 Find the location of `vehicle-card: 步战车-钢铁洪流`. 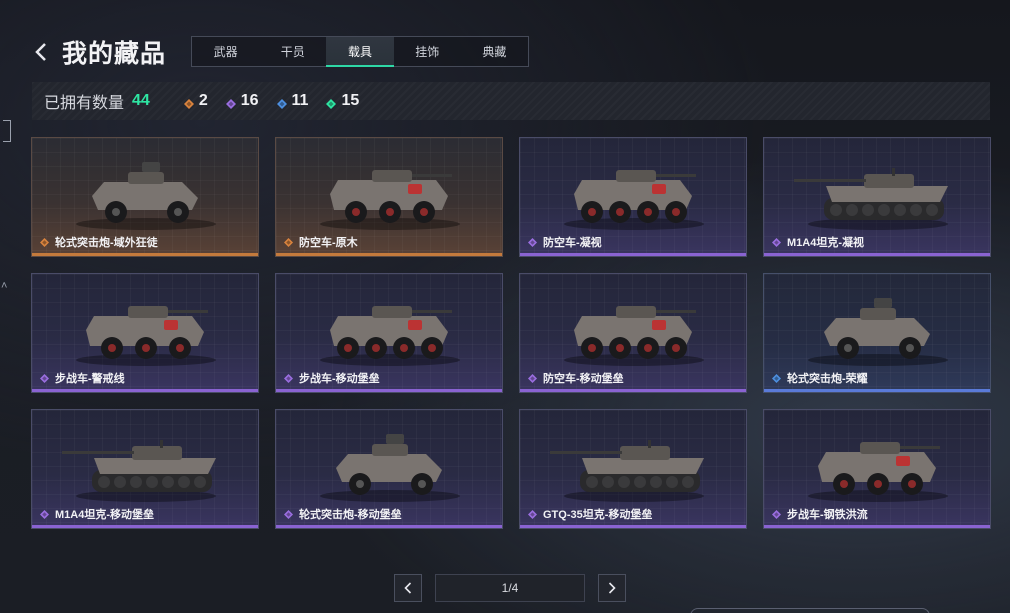

vehicle-card: 步战车-钢铁洪流 is located at coordinates (877, 469).